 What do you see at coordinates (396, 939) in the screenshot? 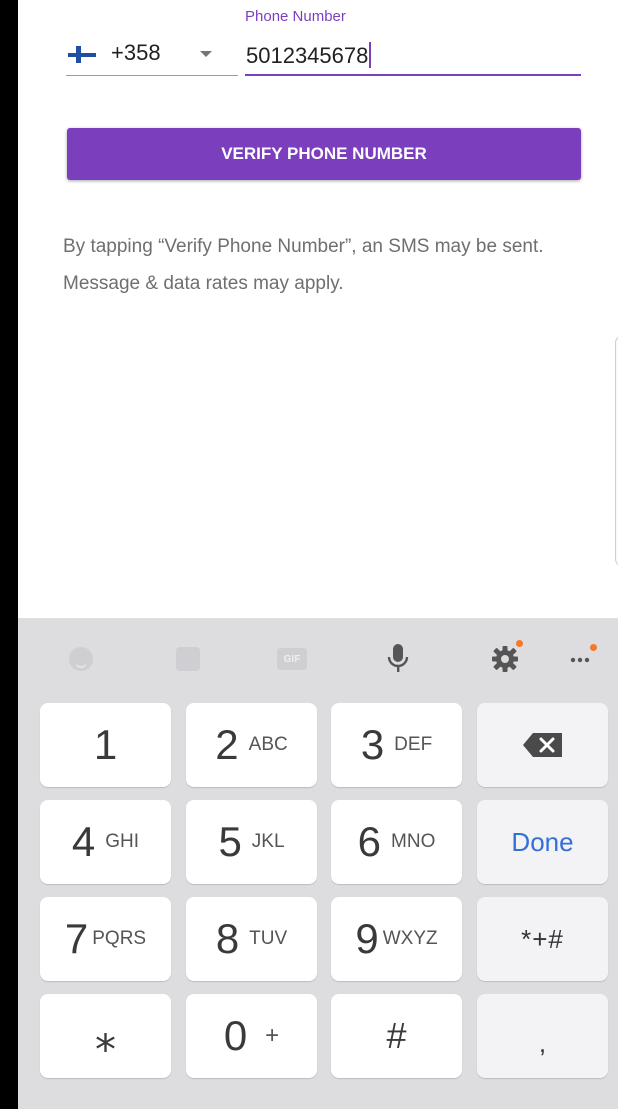
I see `key-9: 9 WXYZ` at bounding box center [396, 939].